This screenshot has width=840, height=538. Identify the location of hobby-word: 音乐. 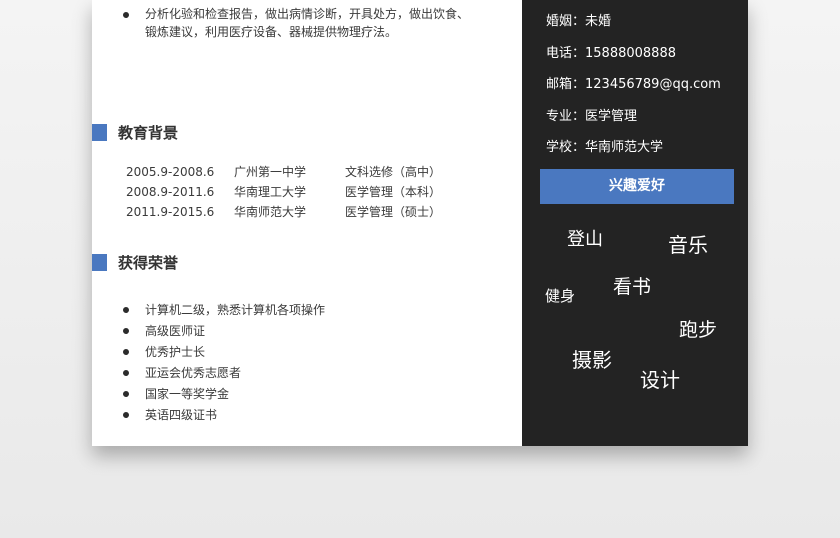
(688, 245).